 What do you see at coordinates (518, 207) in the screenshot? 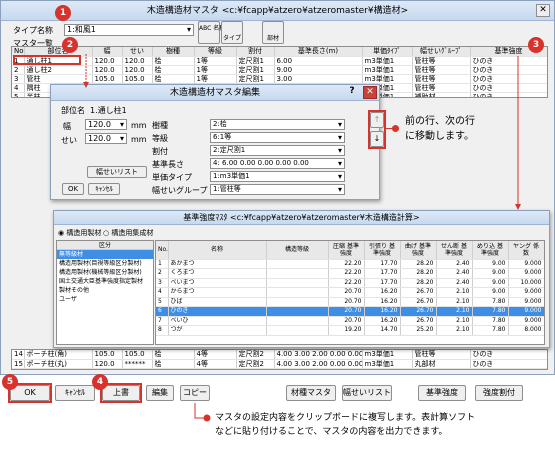
I see `arrow-head-strength` at bounding box center [518, 207].